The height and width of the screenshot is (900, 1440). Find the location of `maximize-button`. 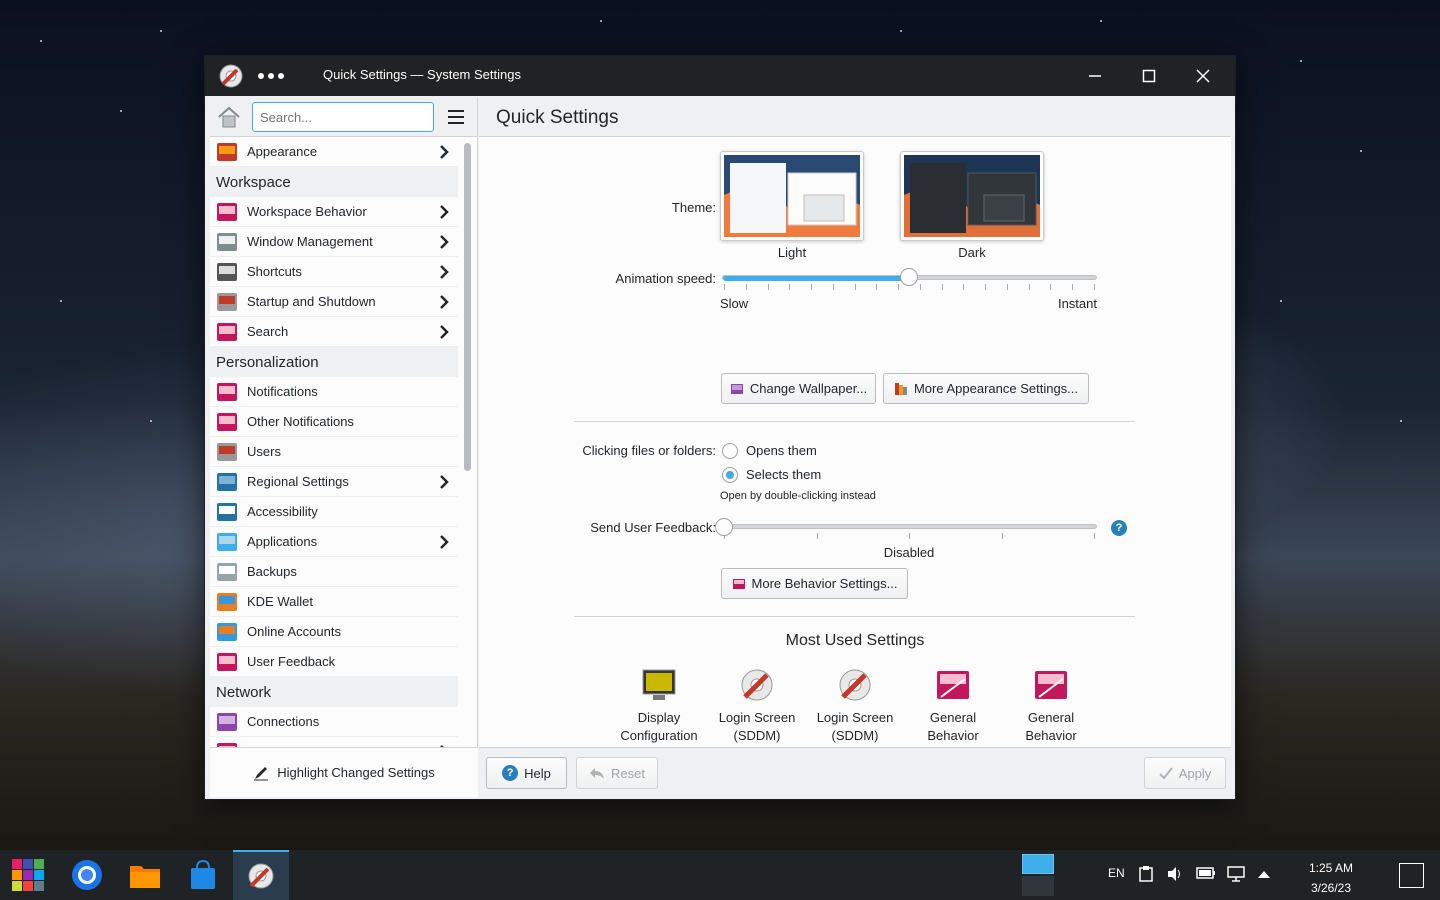

maximize-button is located at coordinates (1149, 76).